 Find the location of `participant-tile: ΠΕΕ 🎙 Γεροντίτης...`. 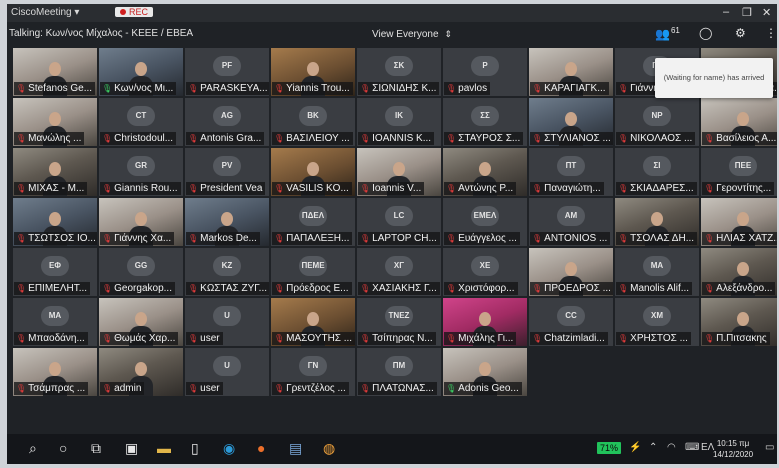

participant-tile: ΠΕΕ 🎙 Γεροντίτης... is located at coordinates (739, 172).